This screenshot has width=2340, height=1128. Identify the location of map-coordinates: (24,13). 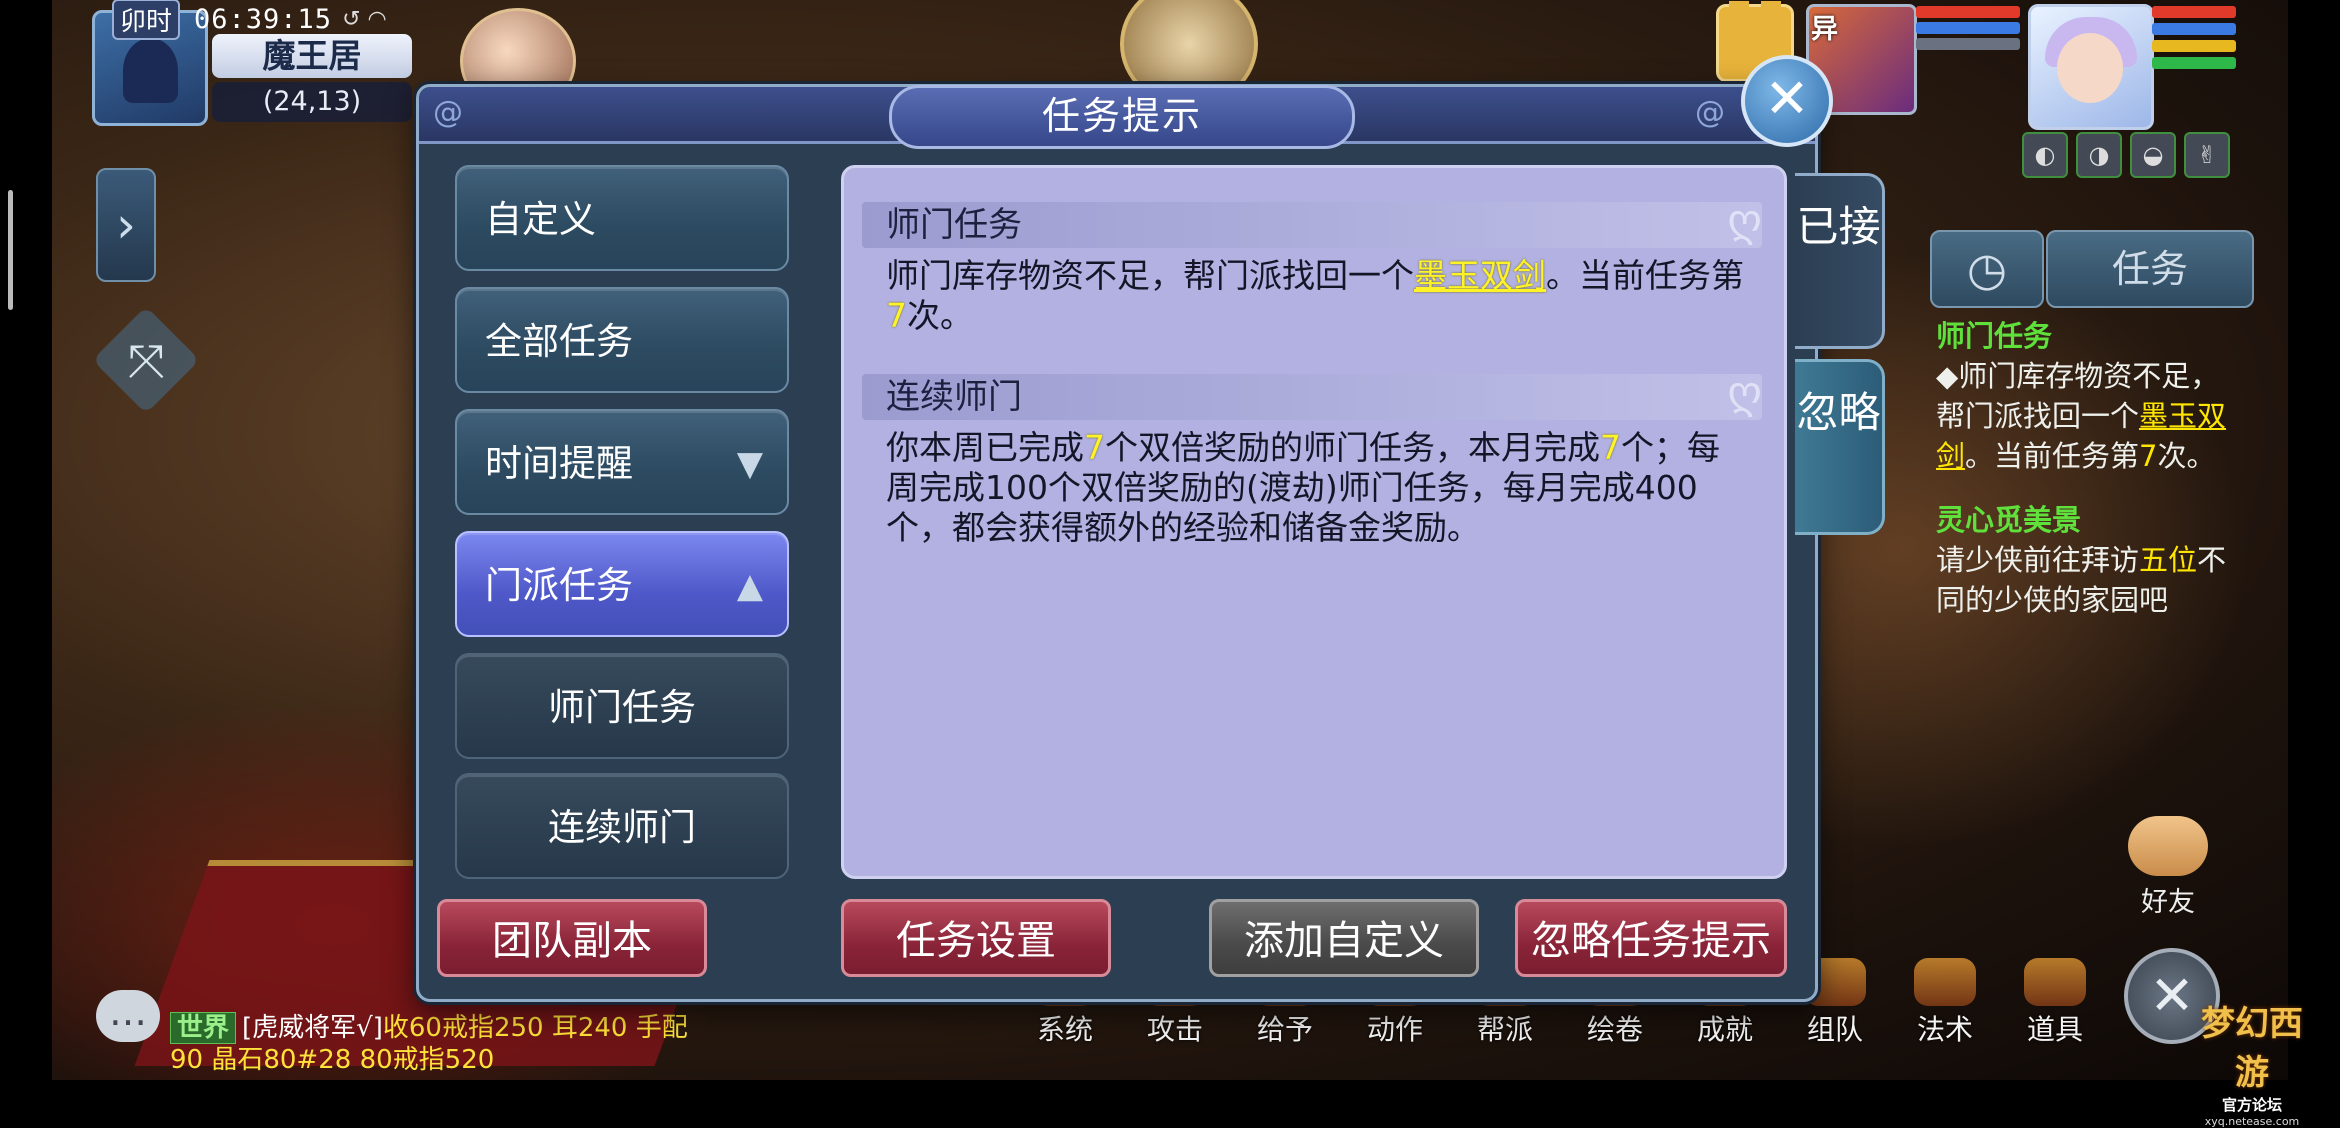
(312, 102).